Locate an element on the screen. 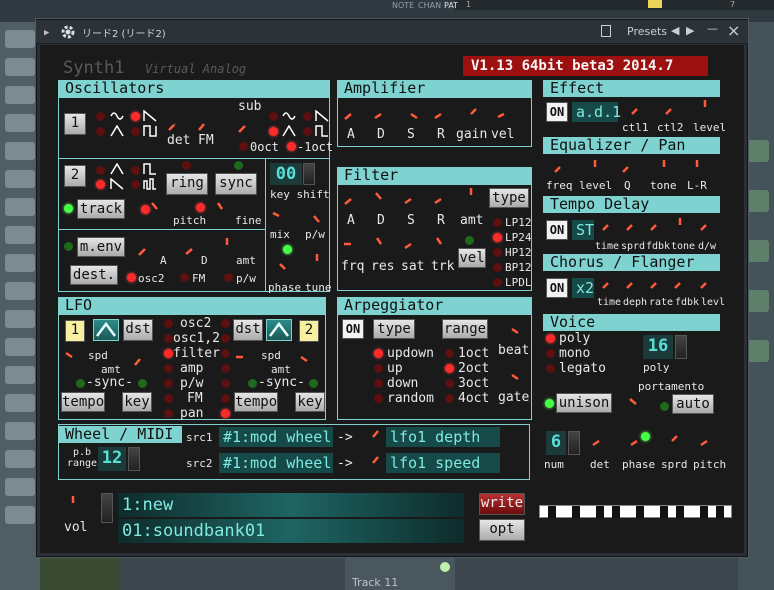 Image resolution: width=774 pixels, height=590 pixels. lfo2-osc2-led is located at coordinates (225, 323).